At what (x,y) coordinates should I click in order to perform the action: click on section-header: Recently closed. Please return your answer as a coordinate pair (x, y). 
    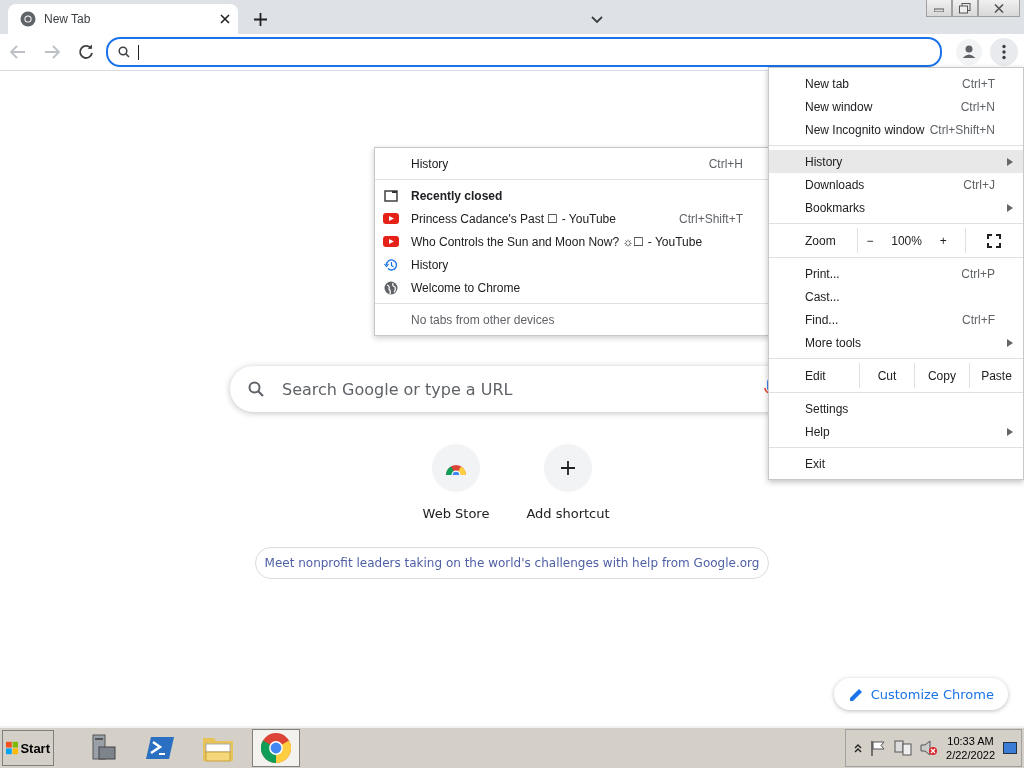
    Looking at the image, I should click on (572, 195).